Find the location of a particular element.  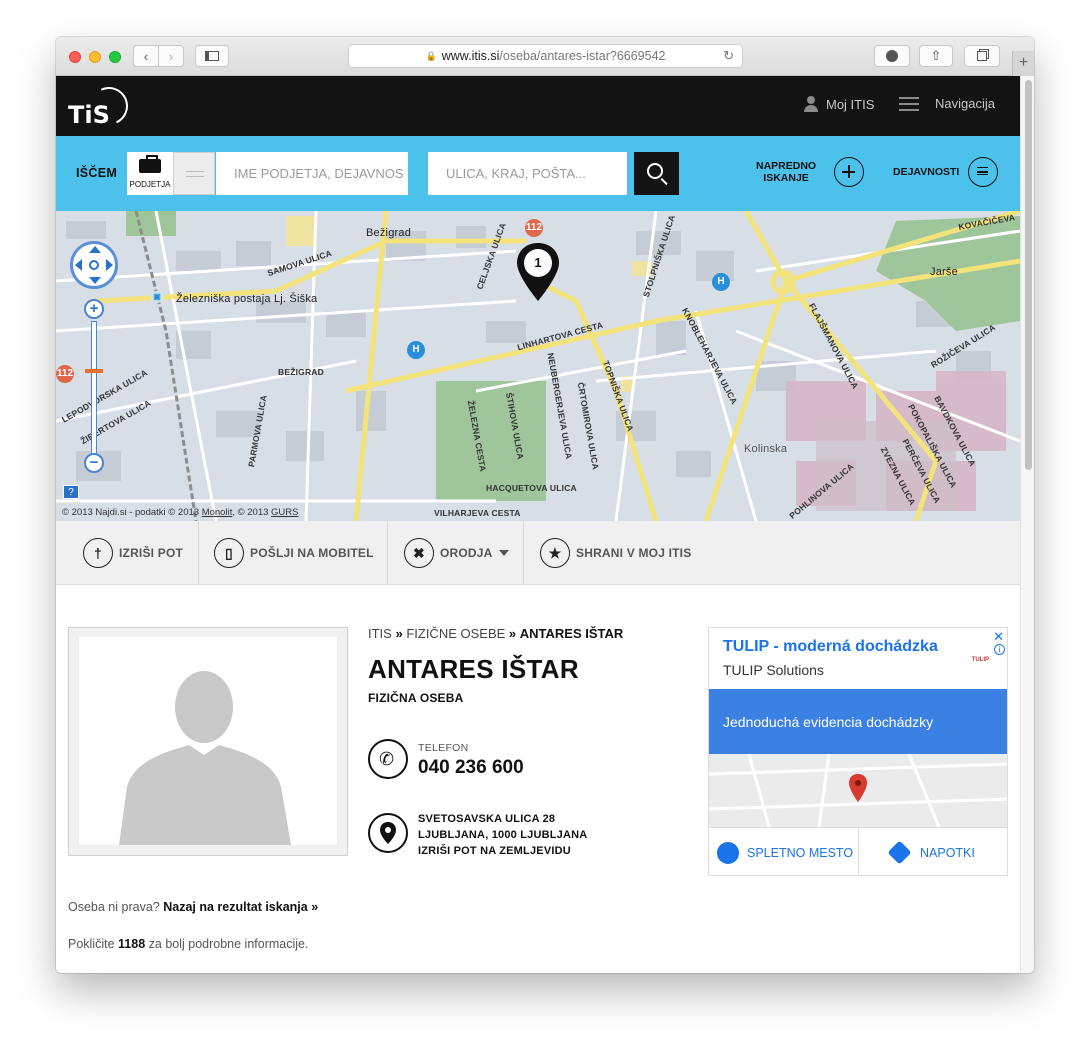

tools-icon: ✖ is located at coordinates (419, 553).